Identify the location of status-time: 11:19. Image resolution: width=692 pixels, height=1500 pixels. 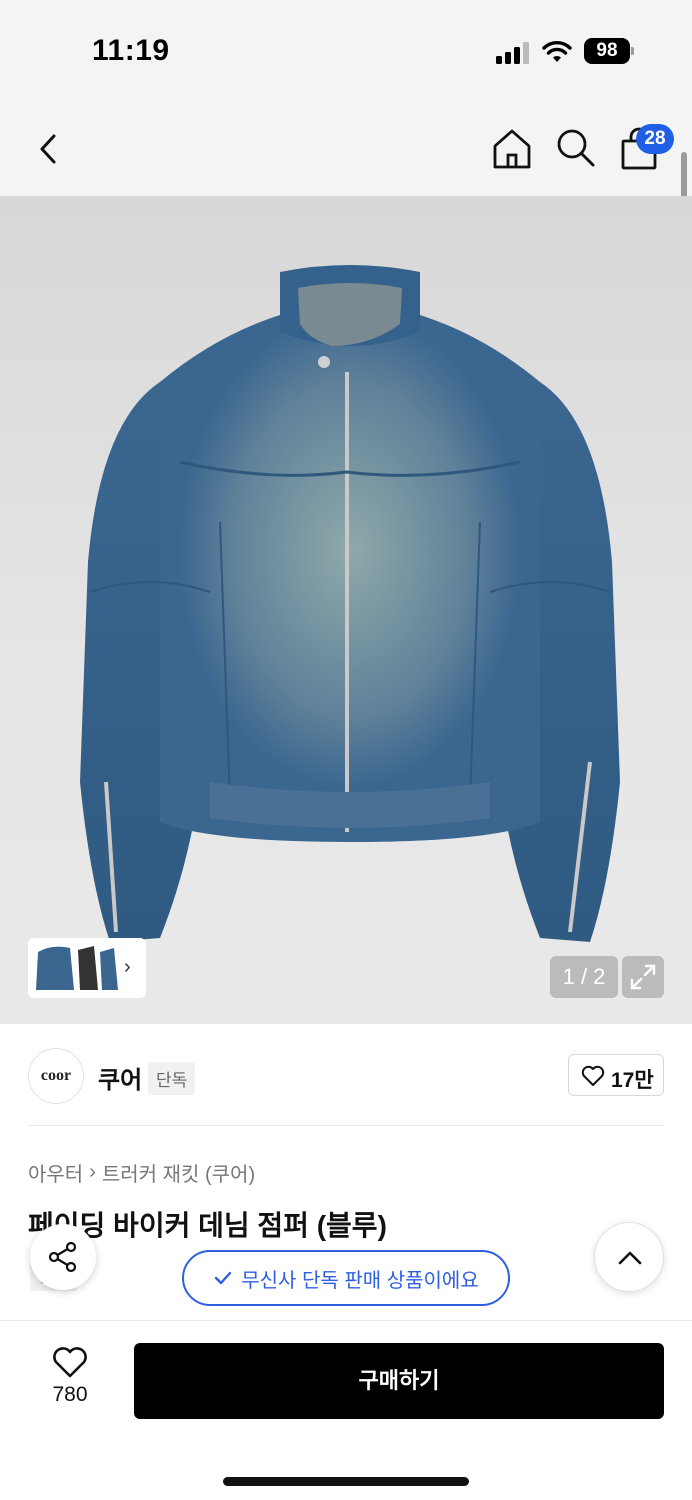
(131, 50).